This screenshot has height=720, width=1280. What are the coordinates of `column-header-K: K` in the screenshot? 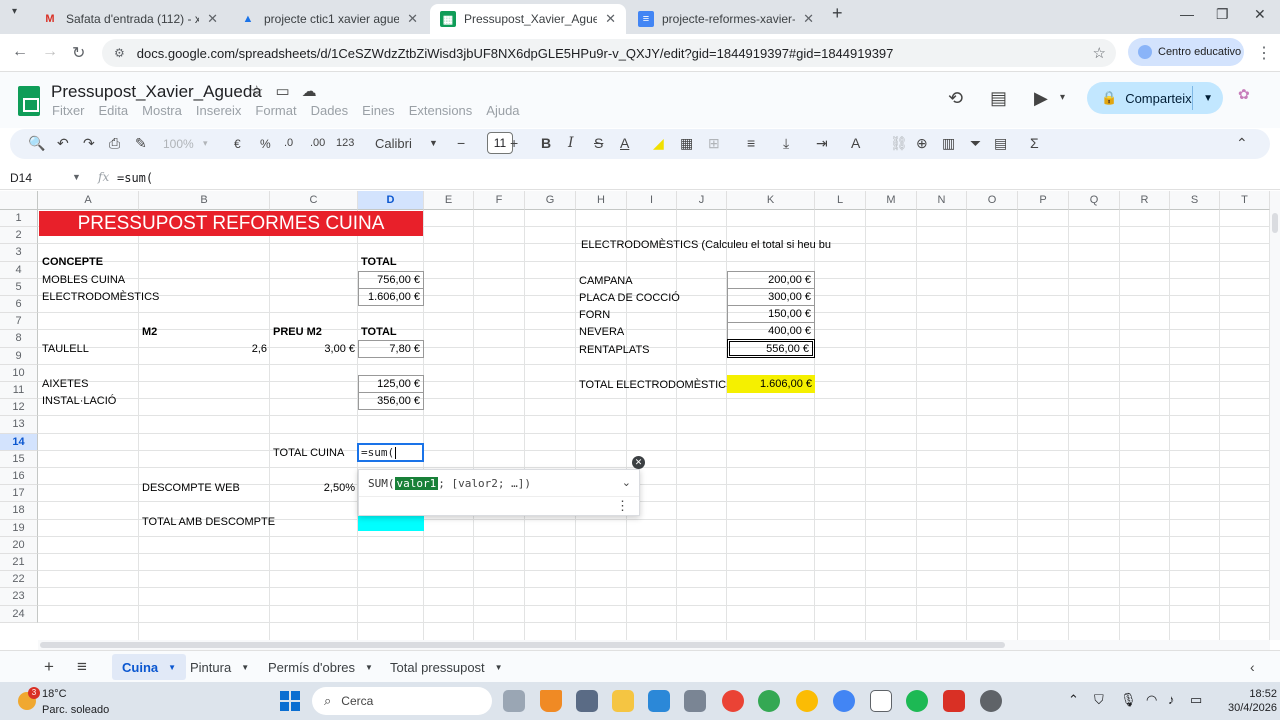 It's located at (771, 200).